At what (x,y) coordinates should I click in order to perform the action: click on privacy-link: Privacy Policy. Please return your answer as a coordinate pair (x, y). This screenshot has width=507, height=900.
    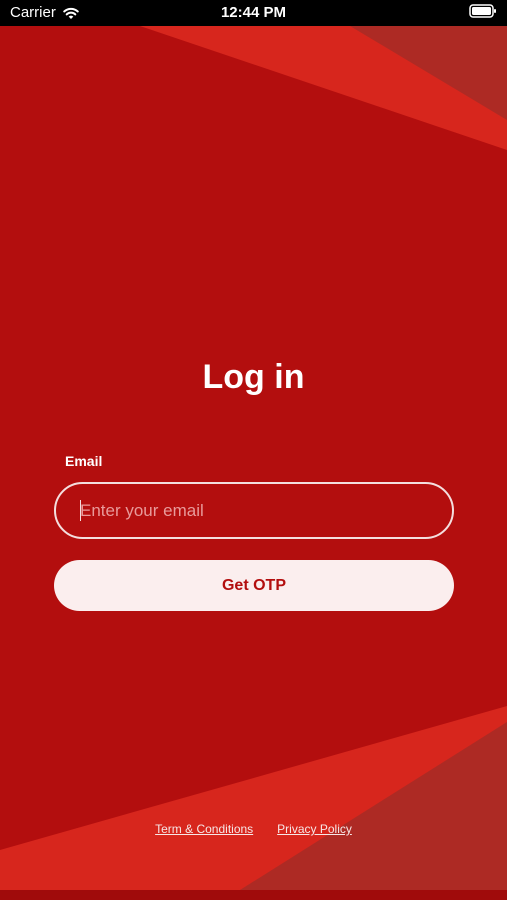
    Looking at the image, I should click on (314, 829).